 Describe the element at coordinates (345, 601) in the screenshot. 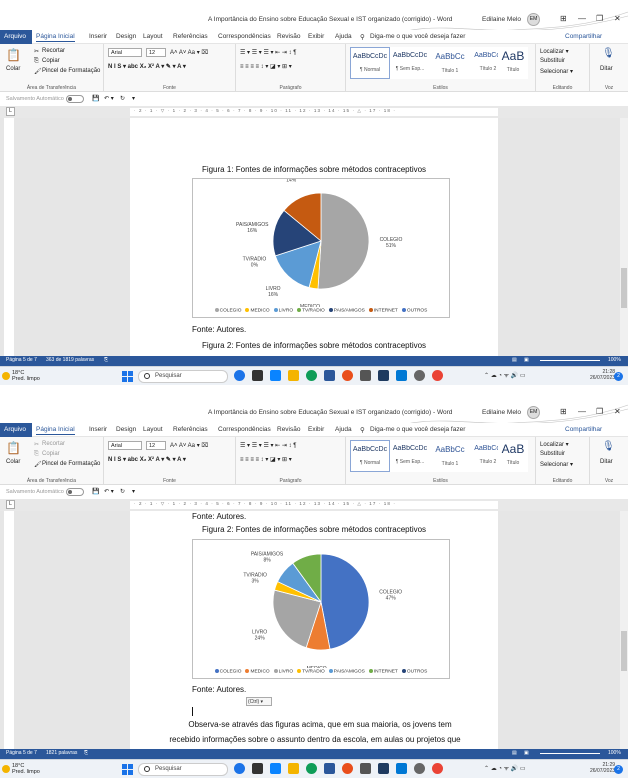

I see `pie-slice-colegio` at that location.